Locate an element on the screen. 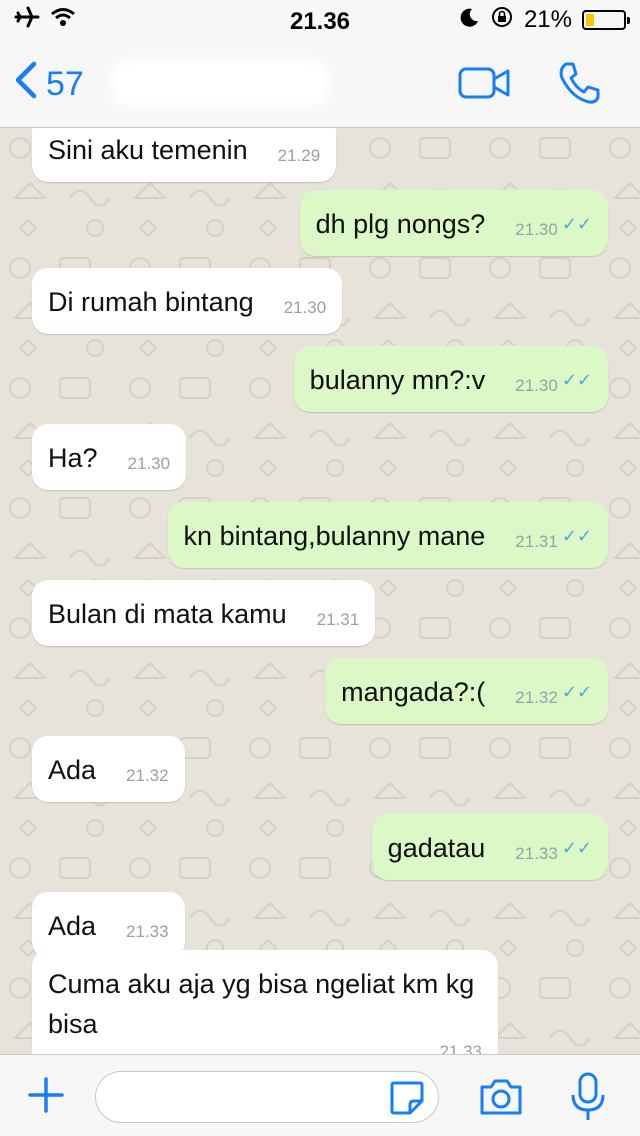  camera-icon is located at coordinates (501, 1100).